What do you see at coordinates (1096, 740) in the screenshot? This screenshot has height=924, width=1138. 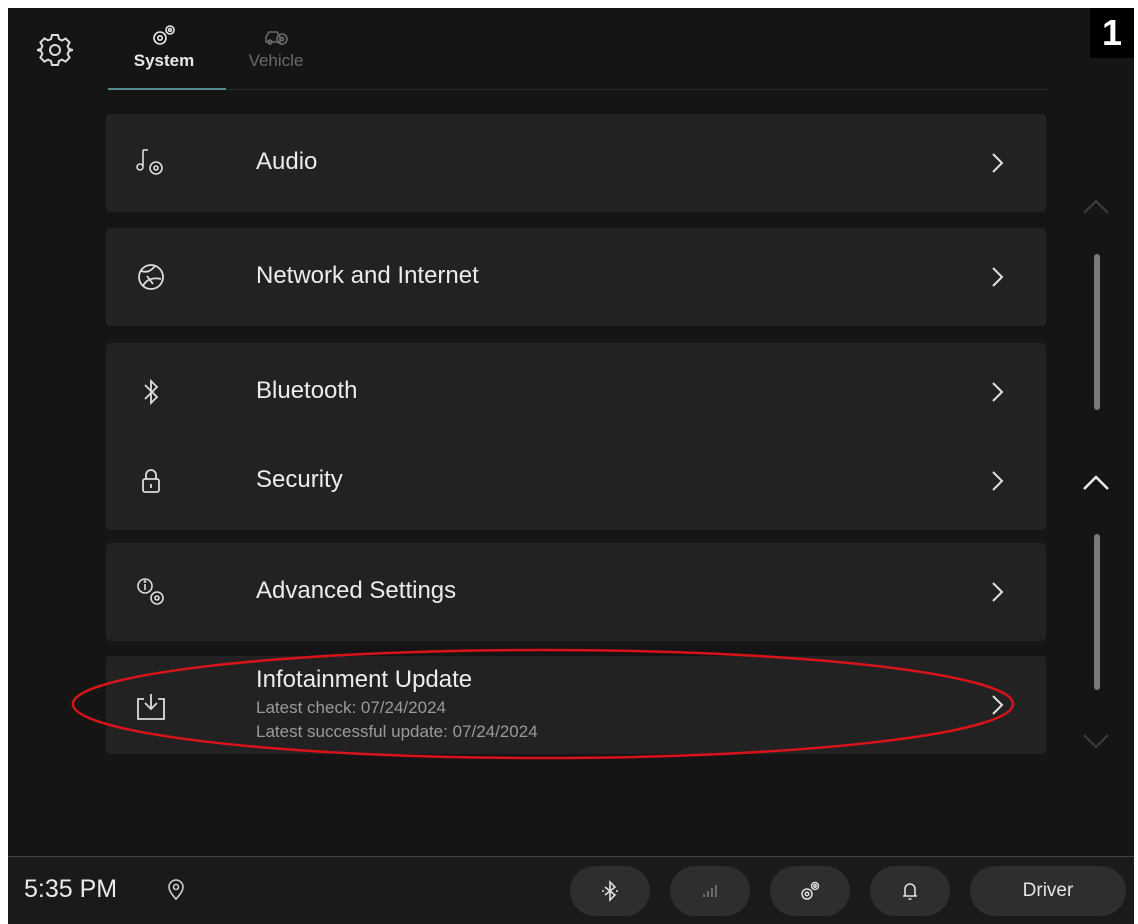 I see `scroll-down-icon` at bounding box center [1096, 740].